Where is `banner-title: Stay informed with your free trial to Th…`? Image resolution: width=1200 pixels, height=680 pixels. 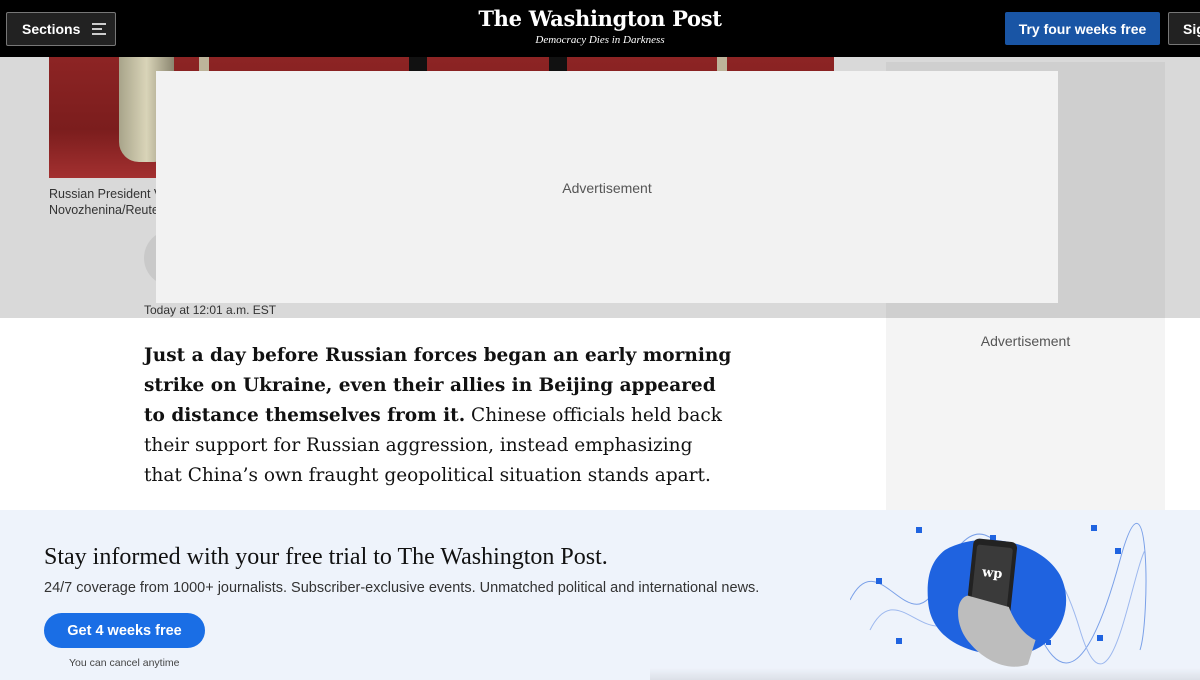
banner-title: Stay informed with your free trial to Th… is located at coordinates (326, 557).